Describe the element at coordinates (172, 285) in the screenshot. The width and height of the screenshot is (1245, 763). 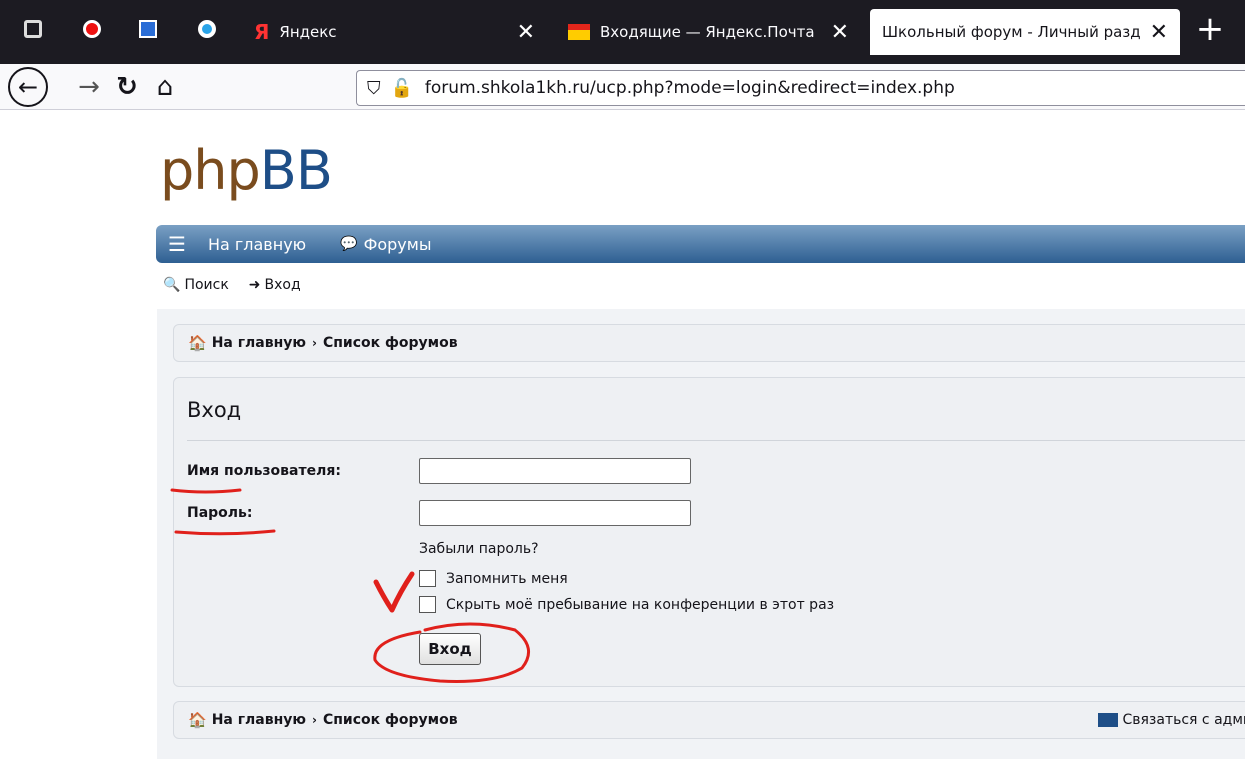
I see `search-icon: 🔍` at that location.